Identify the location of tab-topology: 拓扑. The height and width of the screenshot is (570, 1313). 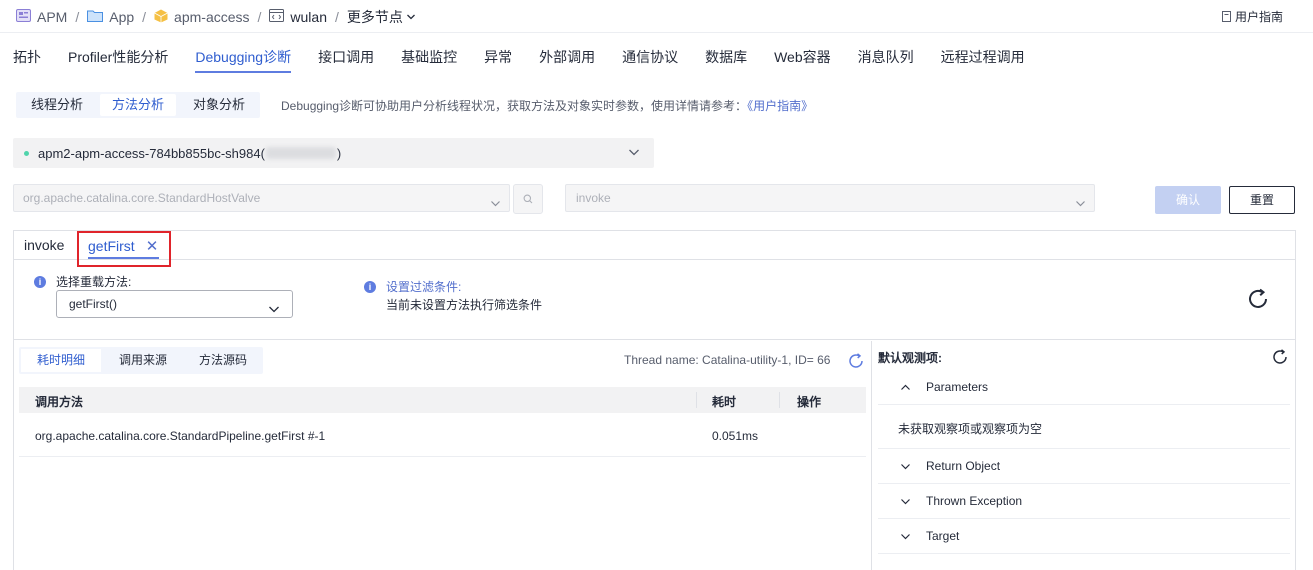
(27, 58).